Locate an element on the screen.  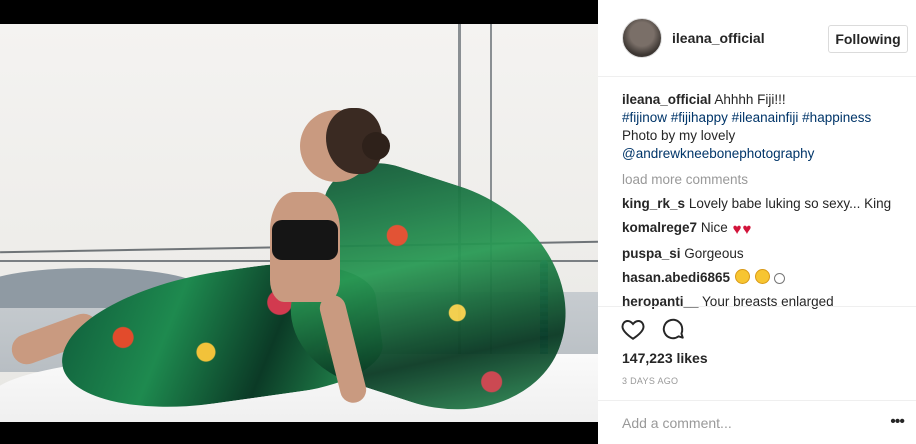
comment-username: hasan.abedi6865 is located at coordinates (676, 277).